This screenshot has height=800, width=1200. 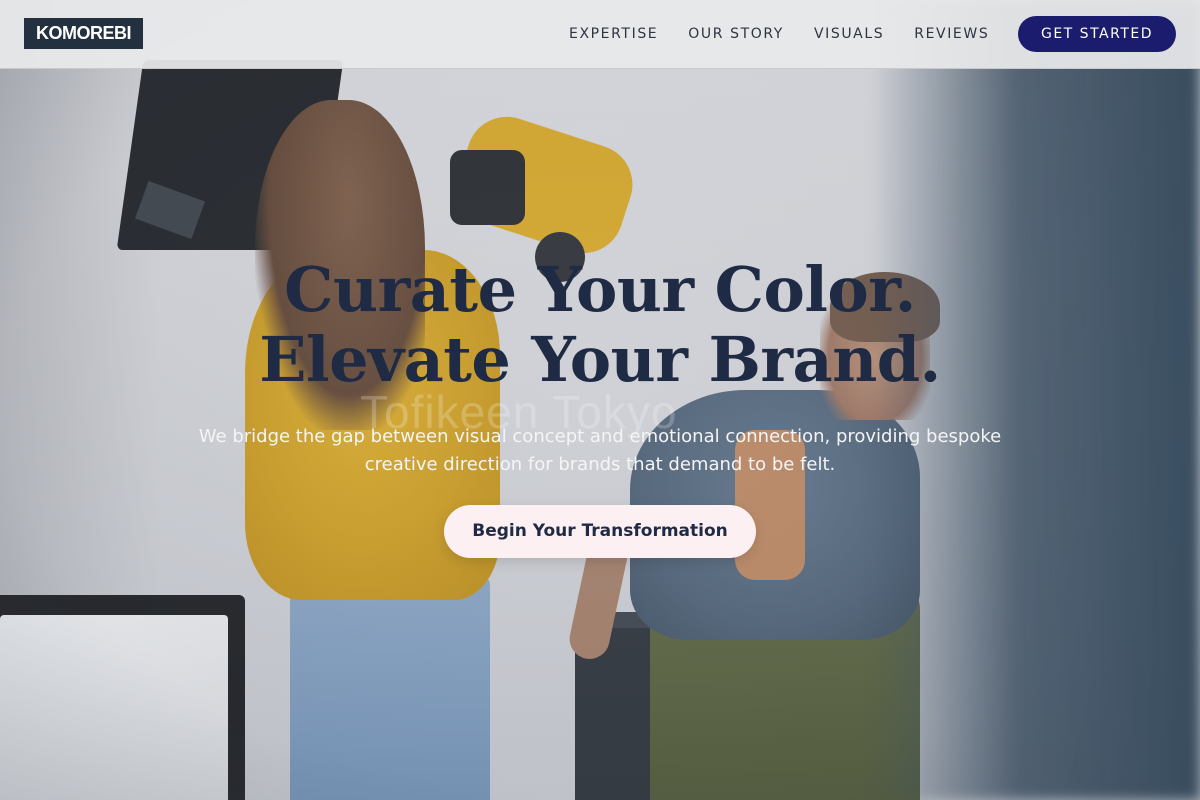 I want to click on main-nav: EXPERTISE OUR STORY VISUALS REVIEWS, so click(x=779, y=34).